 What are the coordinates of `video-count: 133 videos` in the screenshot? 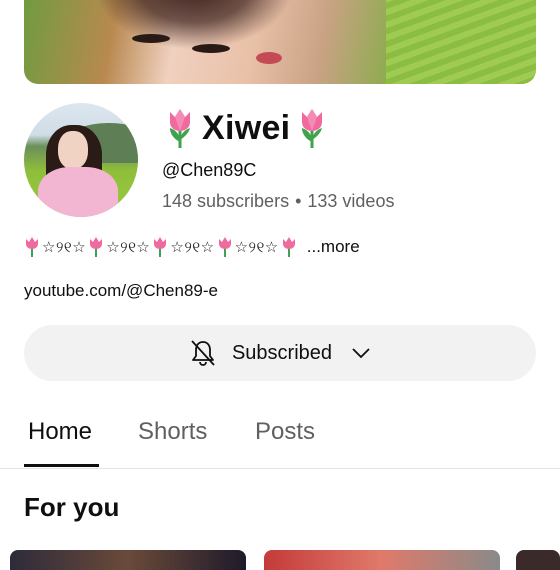 It's located at (351, 201).